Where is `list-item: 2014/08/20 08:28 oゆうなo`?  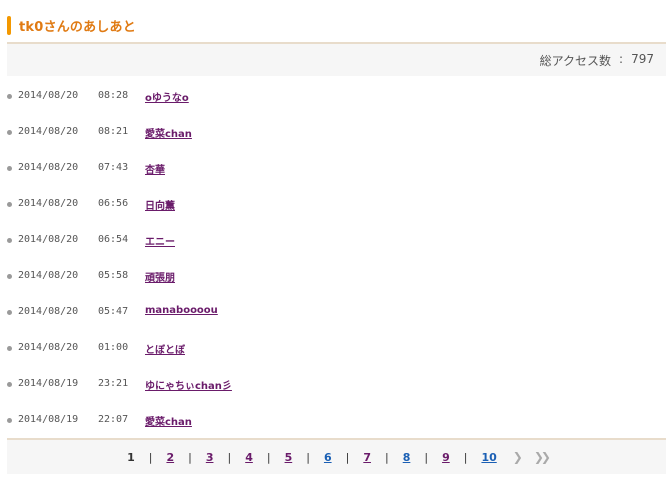
list-item: 2014/08/20 08:28 oゆうなo is located at coordinates (335, 96).